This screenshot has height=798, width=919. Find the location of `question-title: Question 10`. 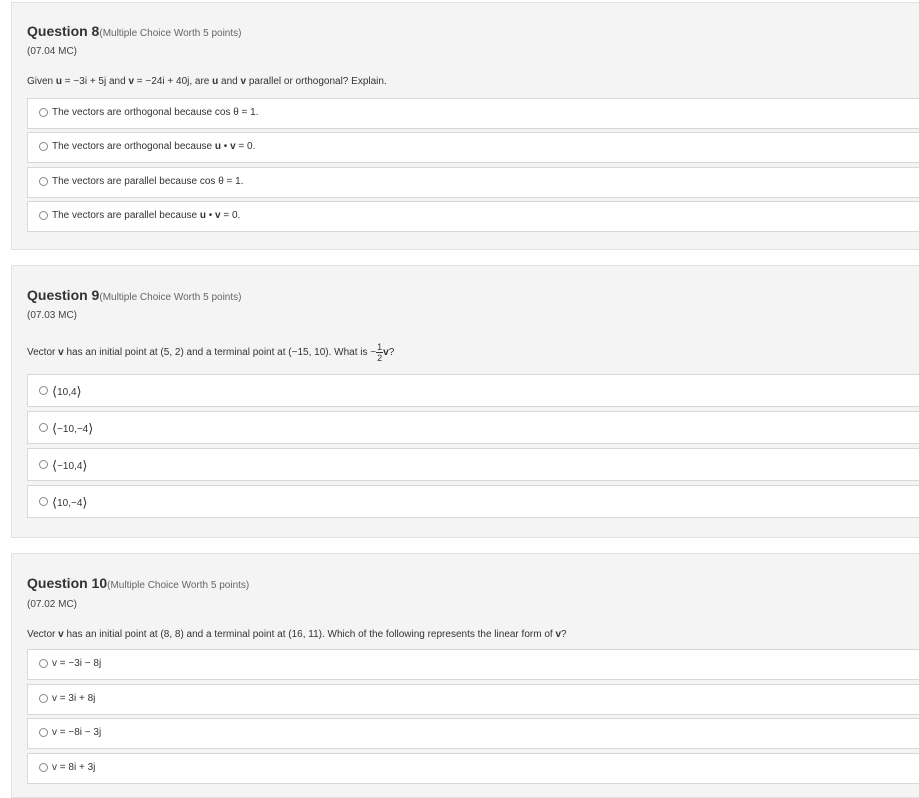

question-title: Question 10 is located at coordinates (67, 583).